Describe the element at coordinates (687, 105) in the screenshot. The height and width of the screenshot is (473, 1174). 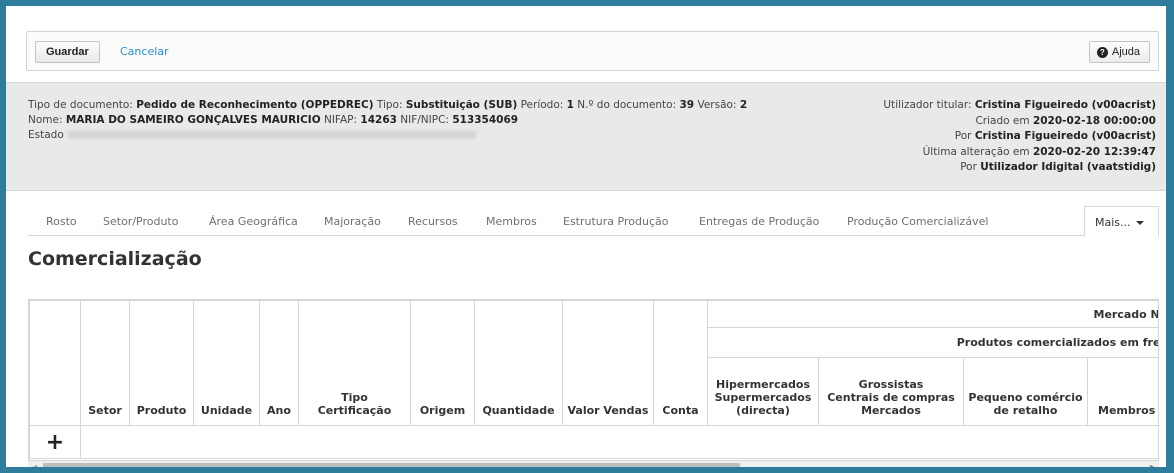
I see `doc-number-value: 39` at that location.